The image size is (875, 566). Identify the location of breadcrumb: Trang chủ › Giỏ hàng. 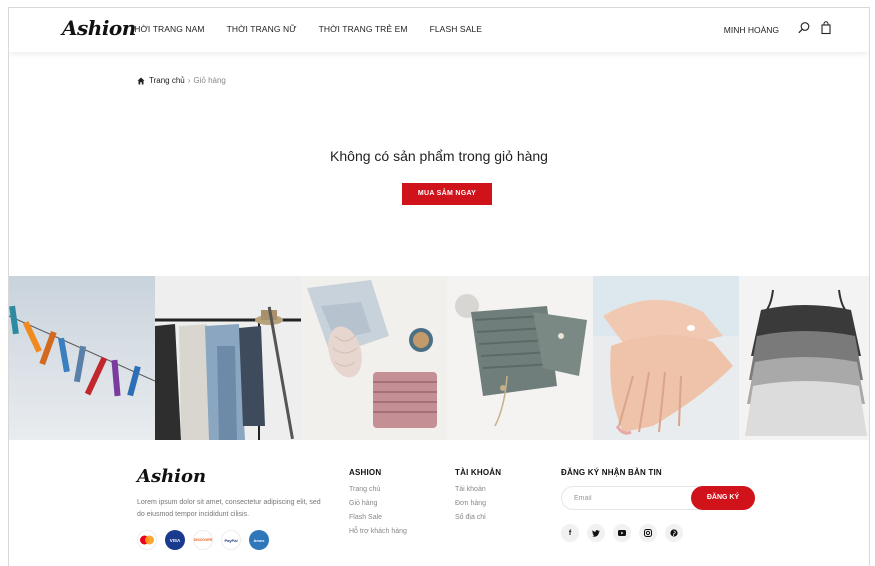
(181, 80).